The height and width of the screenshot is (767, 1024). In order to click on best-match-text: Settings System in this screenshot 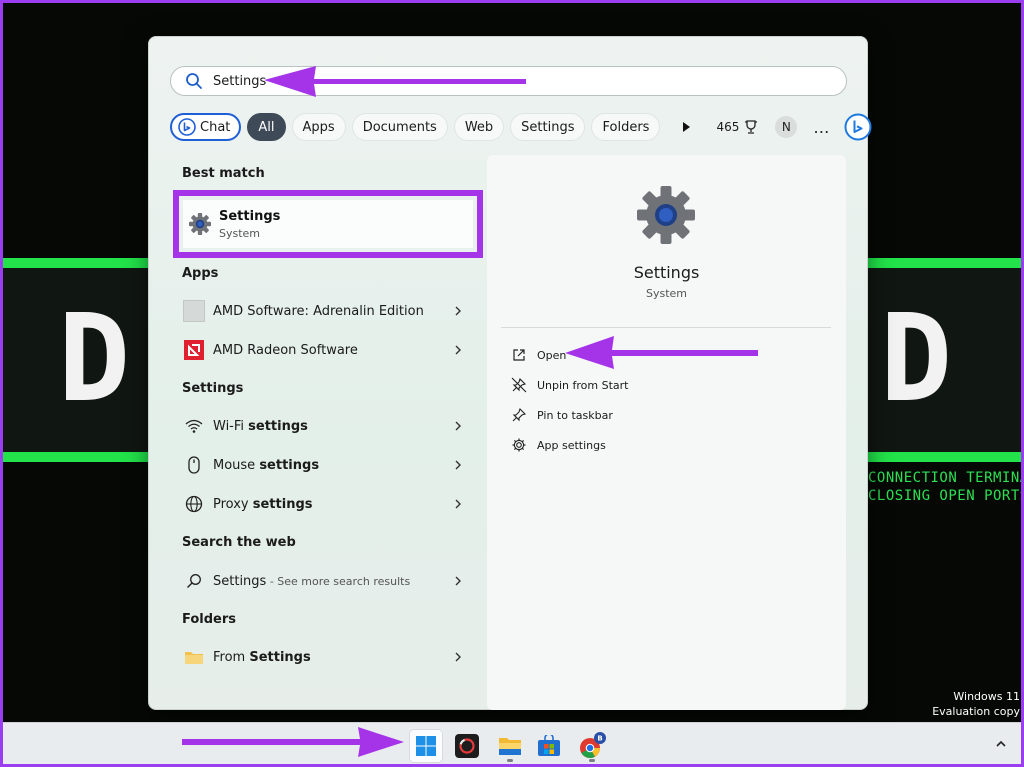, I will do `click(249, 224)`.